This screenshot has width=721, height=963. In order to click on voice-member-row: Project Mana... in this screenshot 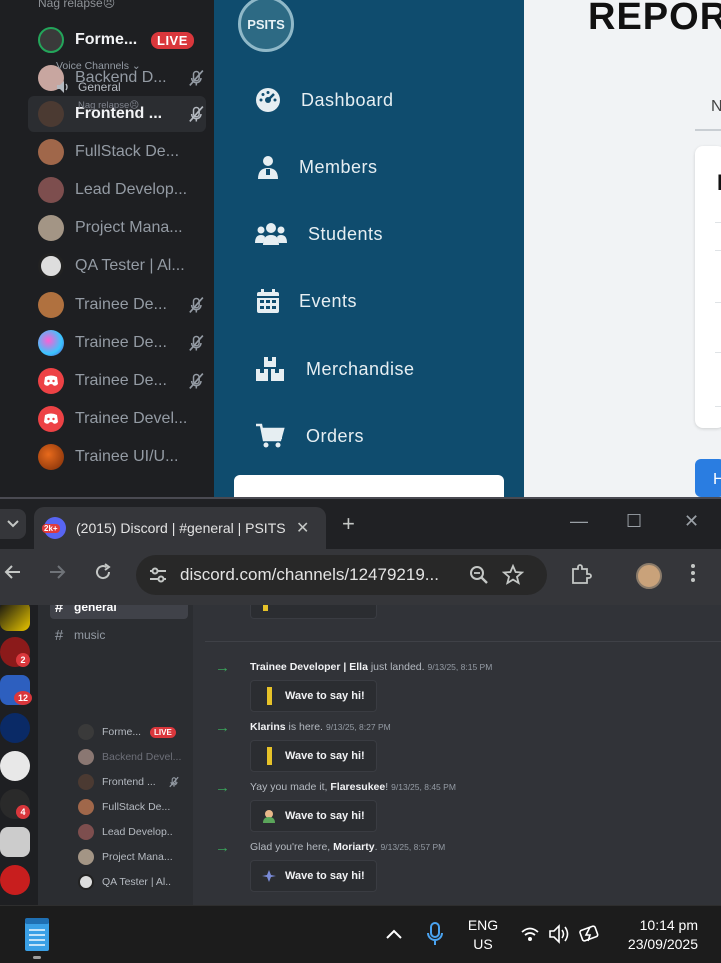, I will do `click(133, 857)`.